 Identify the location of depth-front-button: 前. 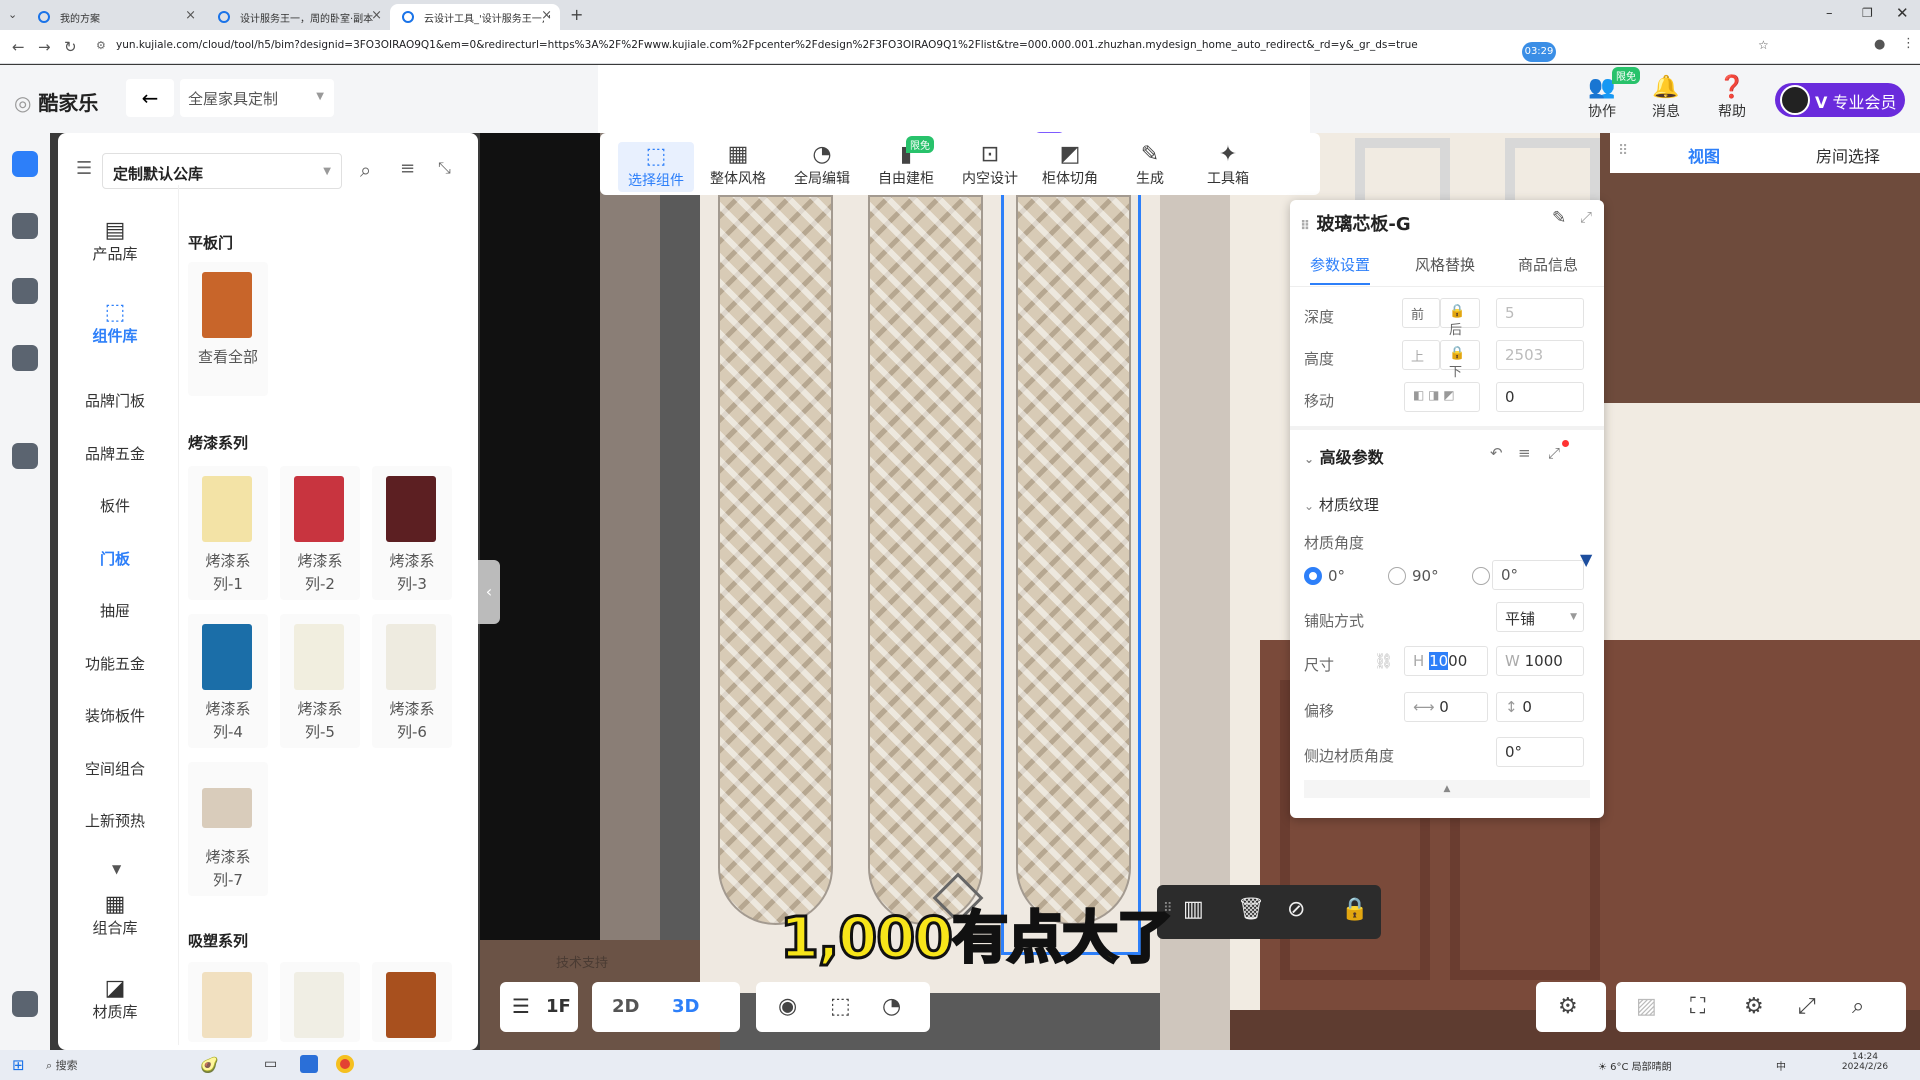
(1421, 313).